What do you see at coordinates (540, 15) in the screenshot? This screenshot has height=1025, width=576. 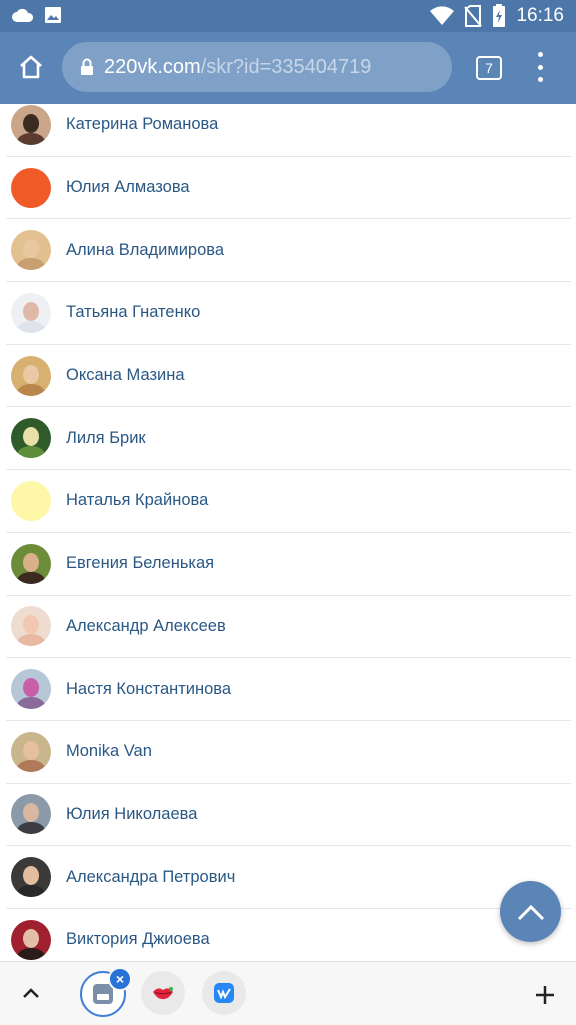 I see `clock: 16:16` at bounding box center [540, 15].